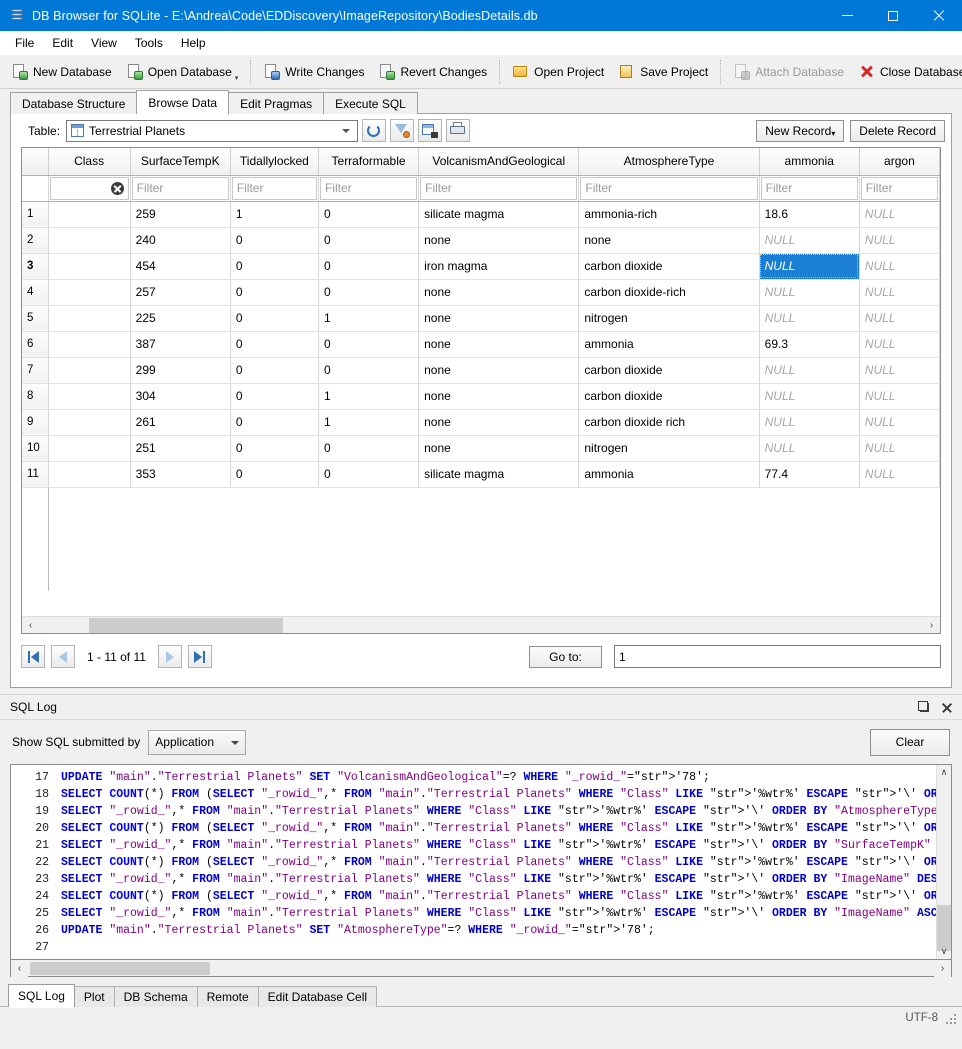 Image resolution: width=962 pixels, height=1049 pixels. What do you see at coordinates (669, 474) in the screenshot?
I see `cell-atmospheretype: ammonia` at bounding box center [669, 474].